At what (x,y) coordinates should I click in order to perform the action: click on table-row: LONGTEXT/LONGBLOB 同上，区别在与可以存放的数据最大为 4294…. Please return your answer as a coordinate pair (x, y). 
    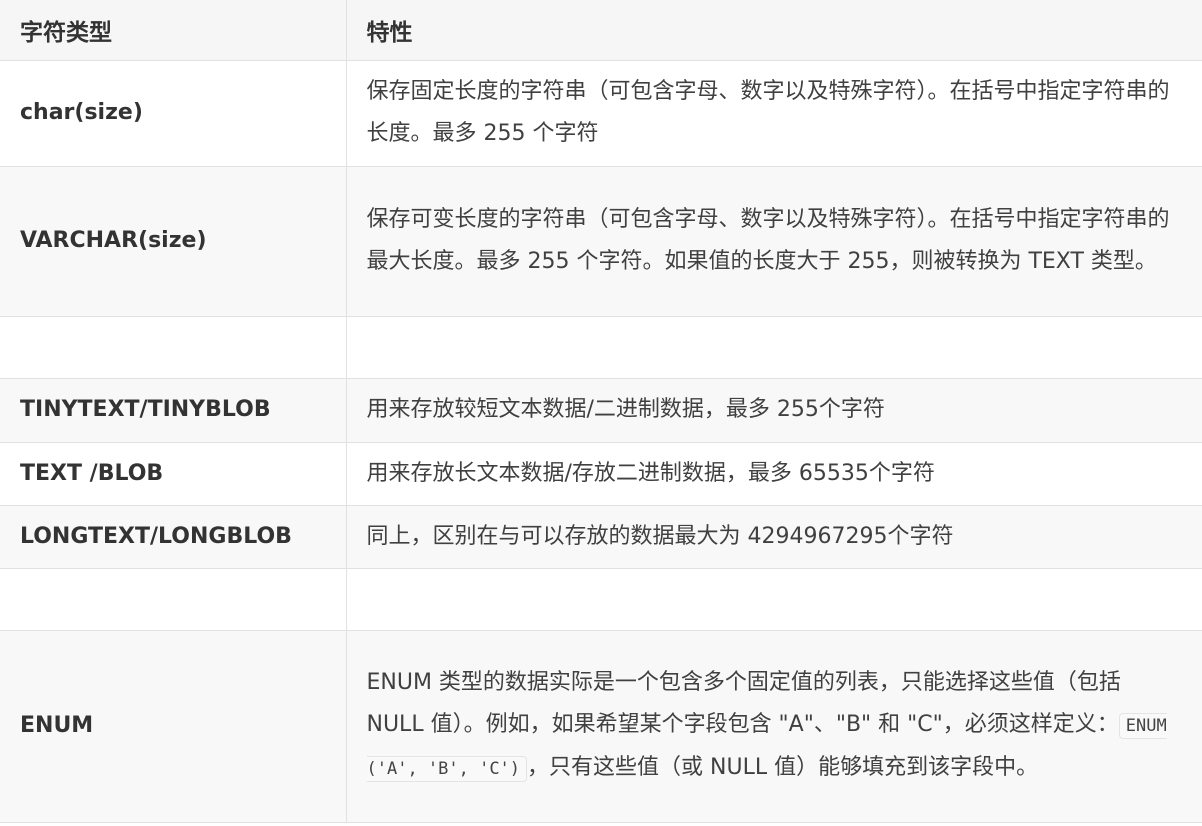
    Looking at the image, I should click on (601, 537).